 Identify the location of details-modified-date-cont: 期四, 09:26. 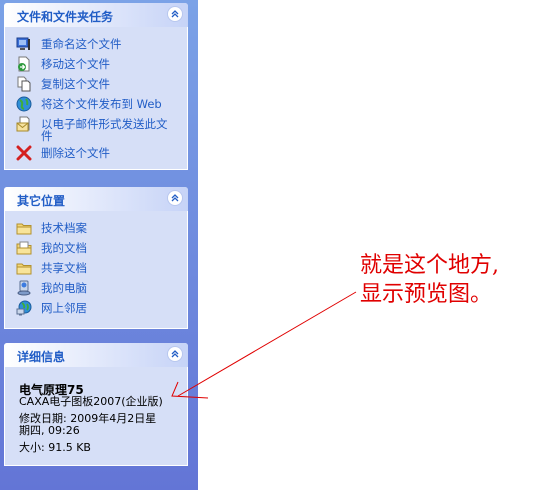
(49, 430).